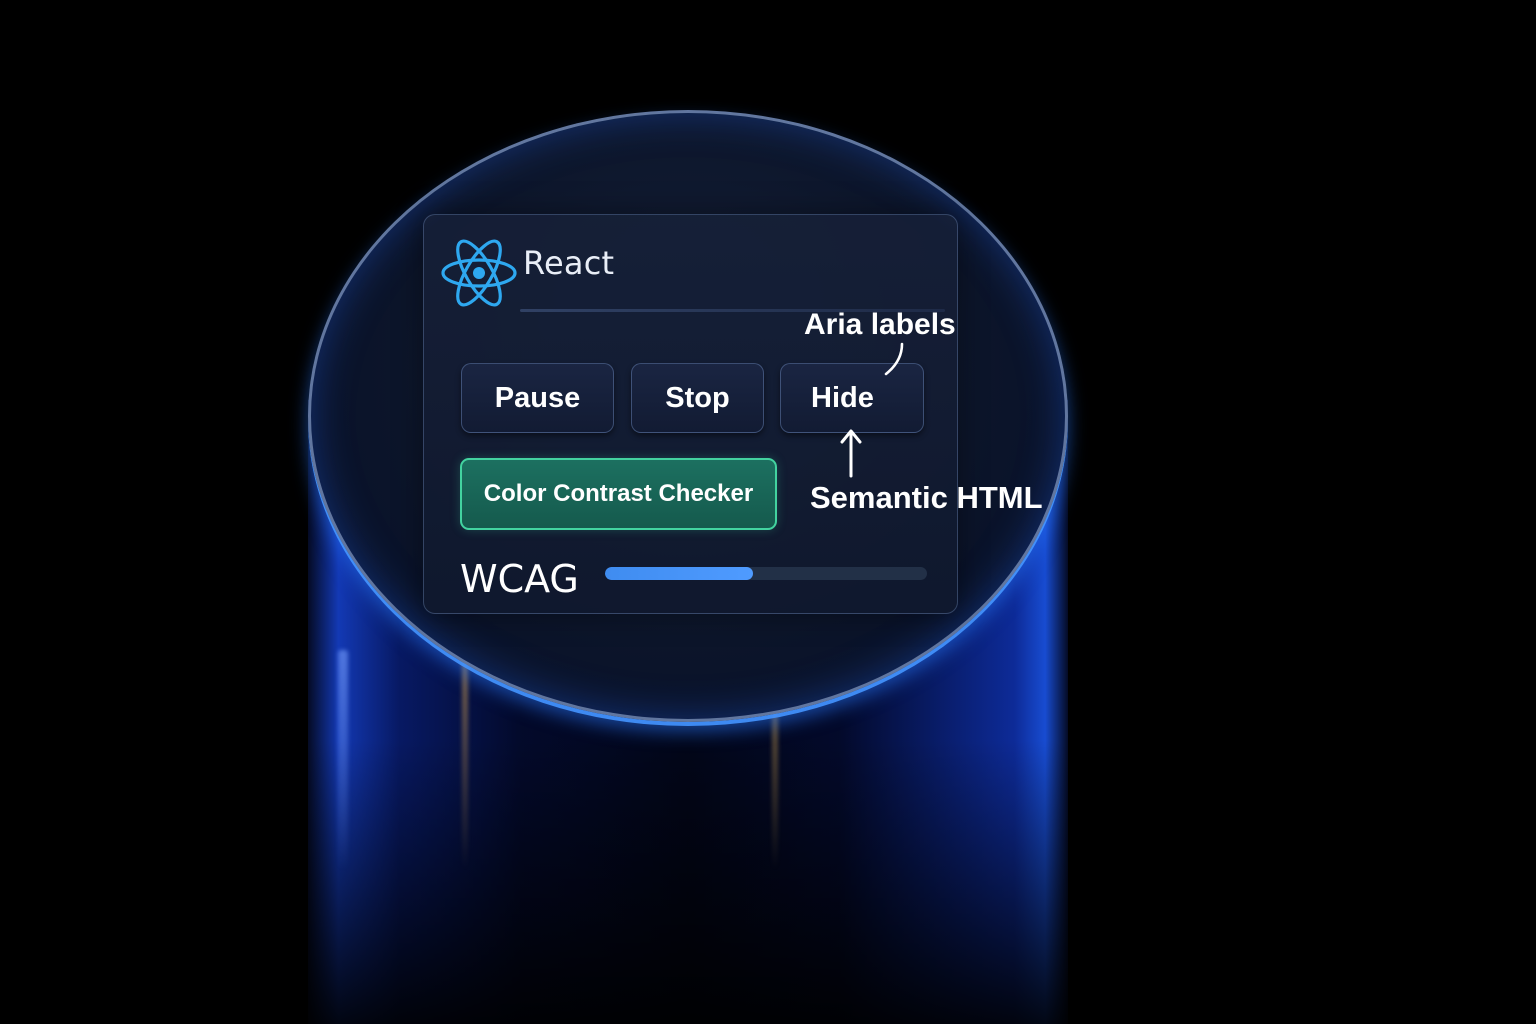 The height and width of the screenshot is (1024, 1536). Describe the element at coordinates (926, 497) in the screenshot. I see `semantic-html-annotation: Semantic HTML` at that location.